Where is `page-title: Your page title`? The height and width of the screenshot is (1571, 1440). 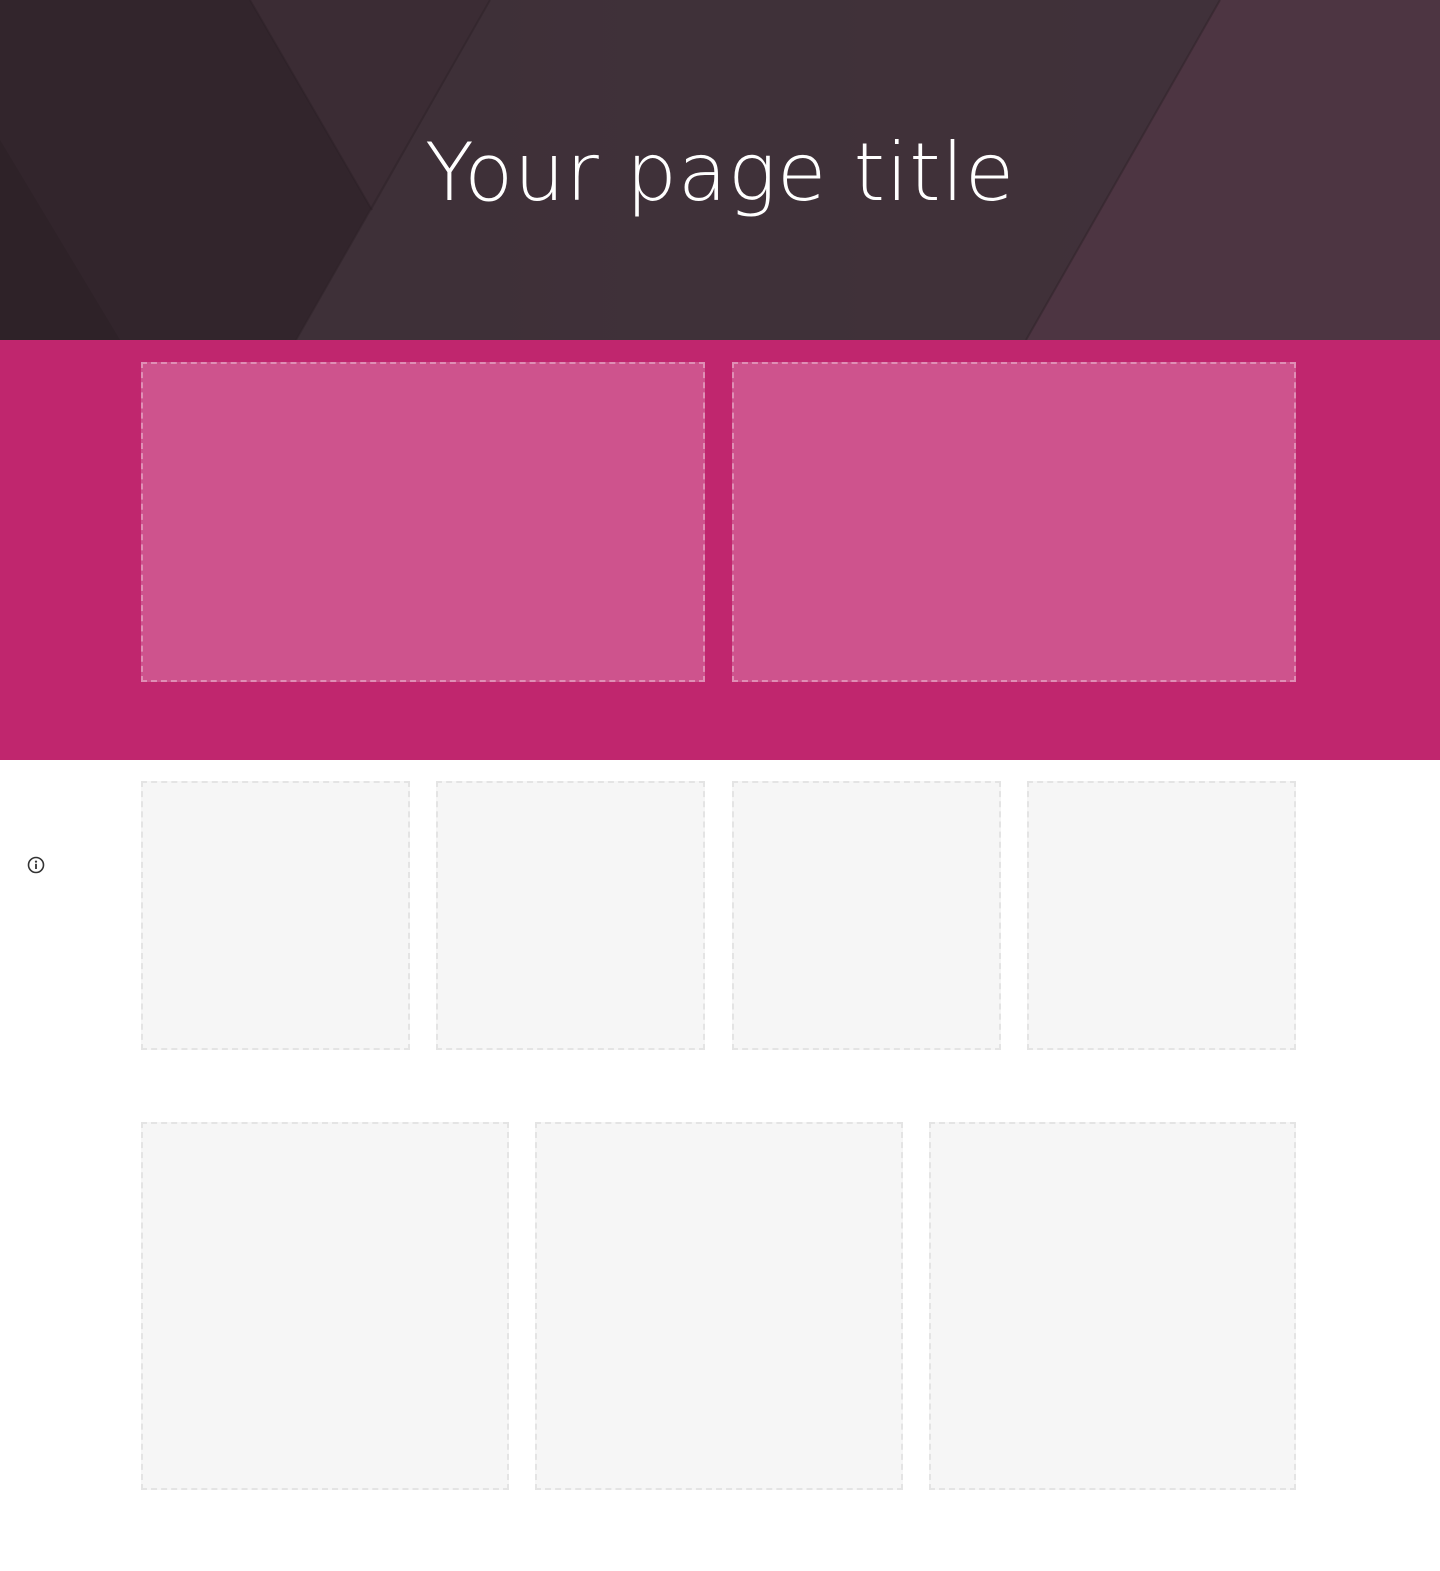 page-title: Your page title is located at coordinates (720, 172).